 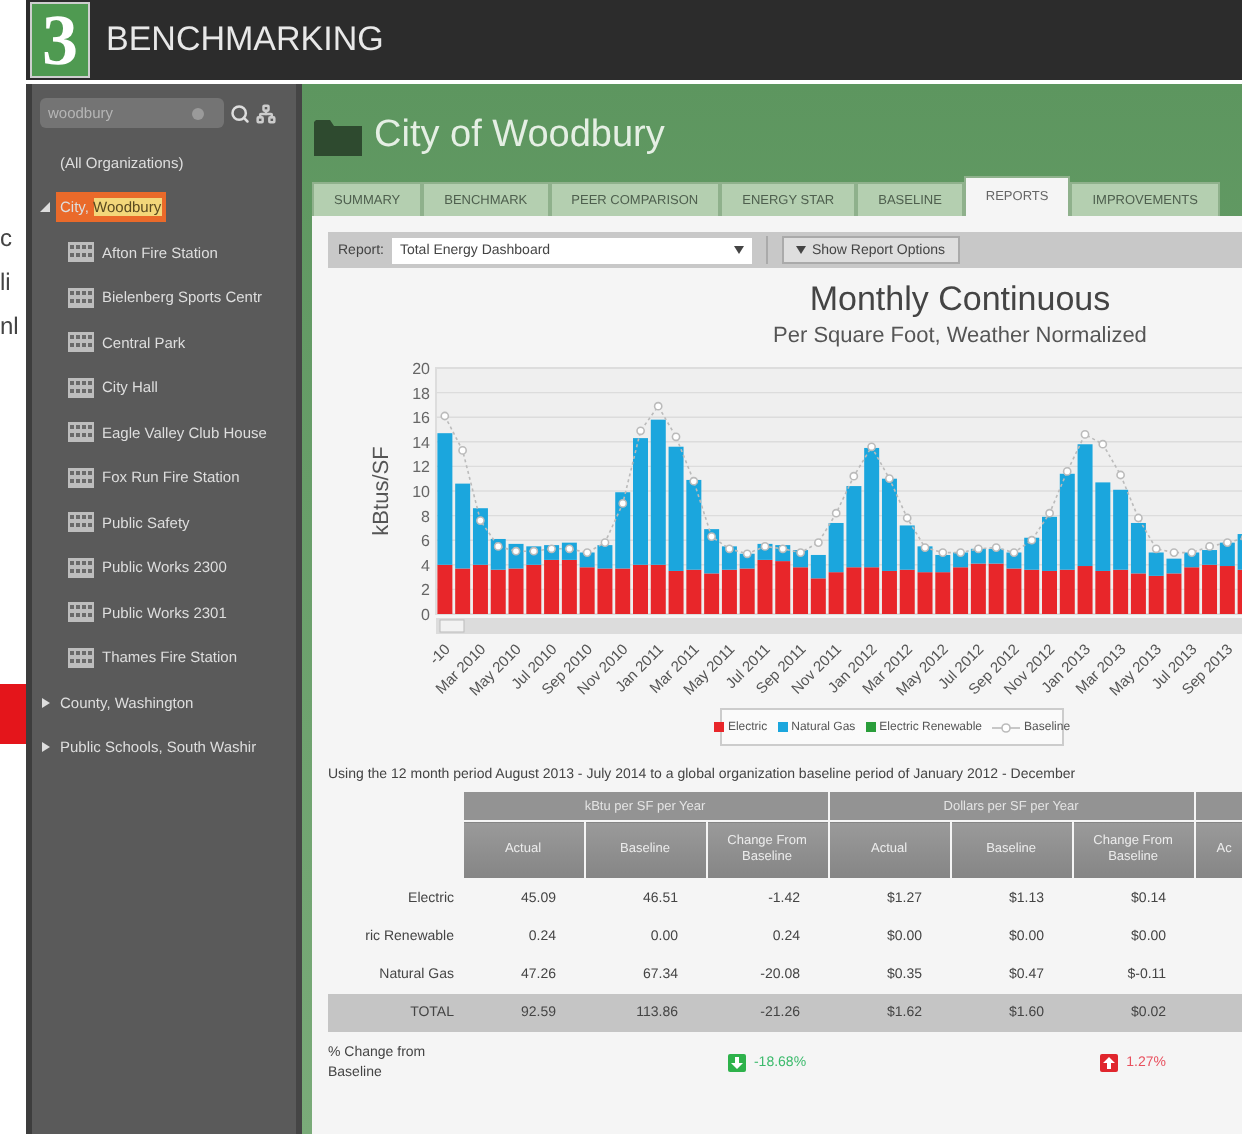 I want to click on page-title: City of Woodbury, so click(x=519, y=136).